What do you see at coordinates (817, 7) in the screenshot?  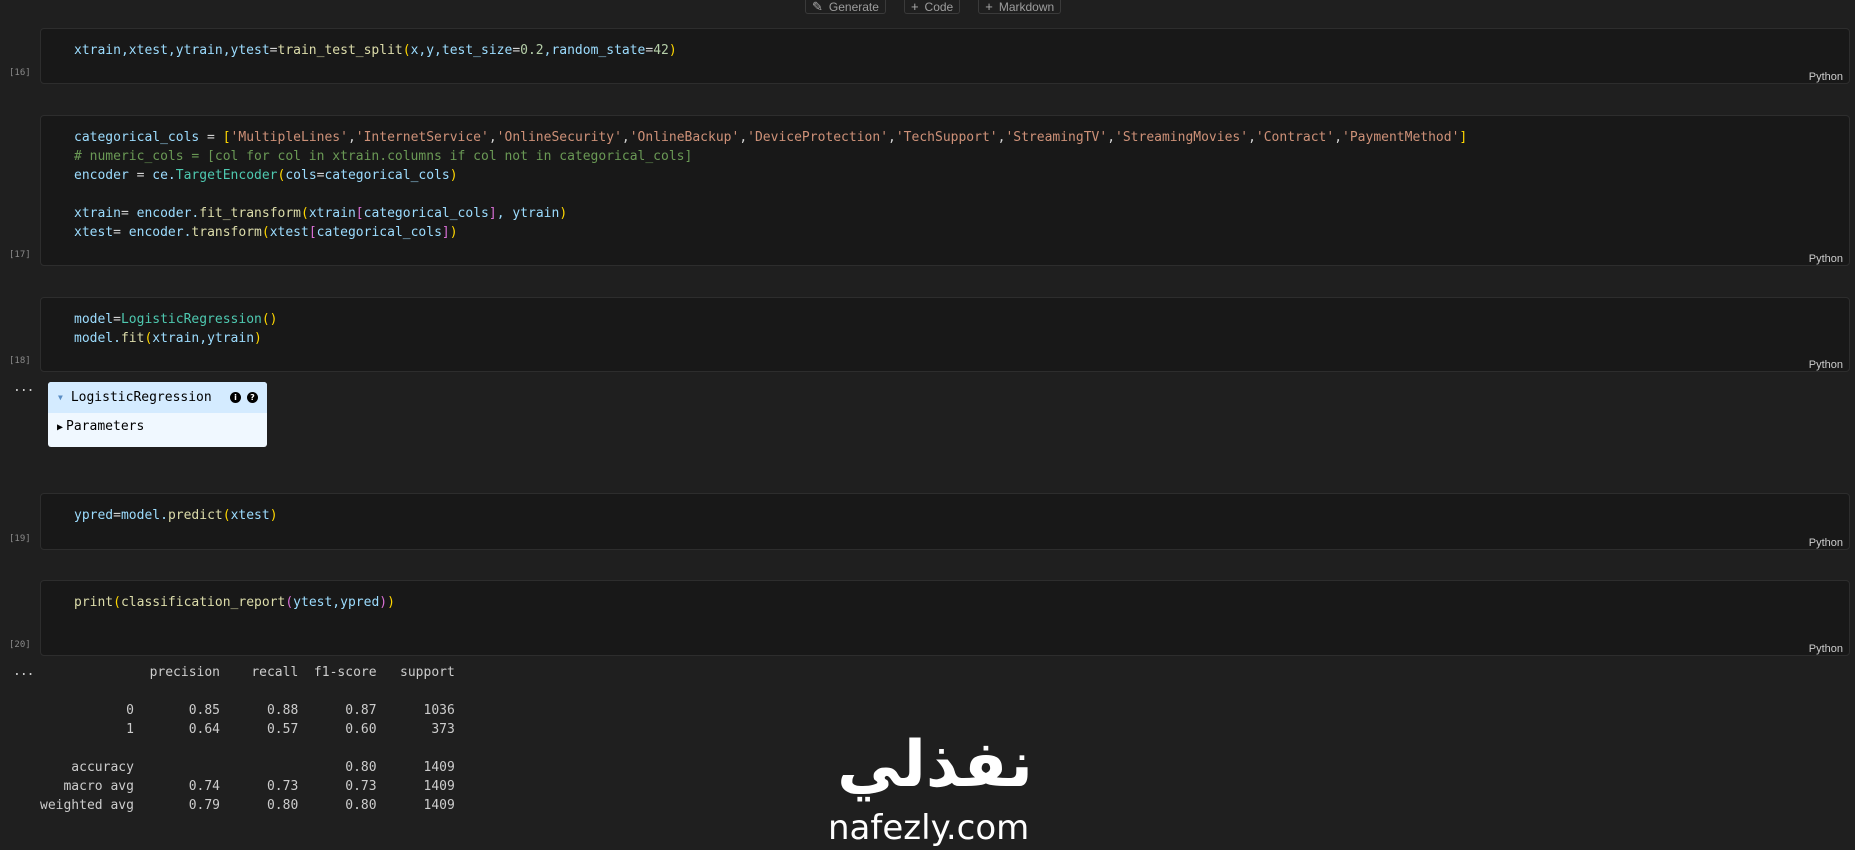 I see `sparkle-icon: ✎` at bounding box center [817, 7].